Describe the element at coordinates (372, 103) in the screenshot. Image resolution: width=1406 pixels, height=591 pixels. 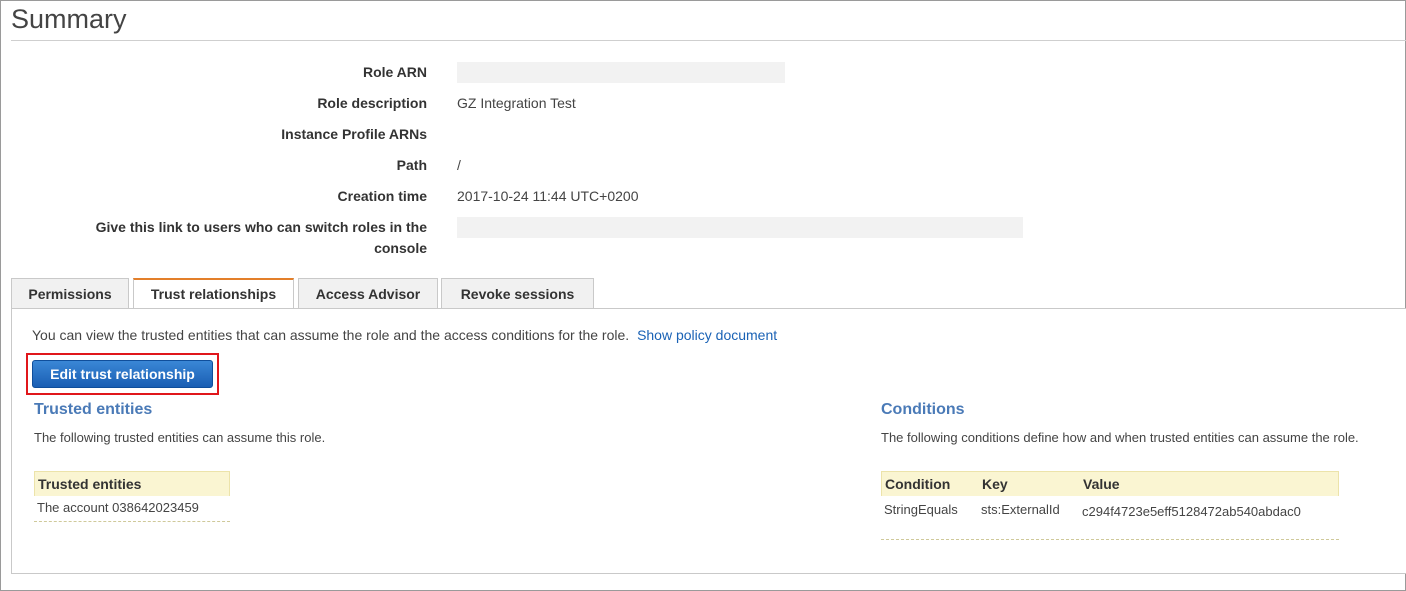
I see `role-description-label: Role description` at that location.